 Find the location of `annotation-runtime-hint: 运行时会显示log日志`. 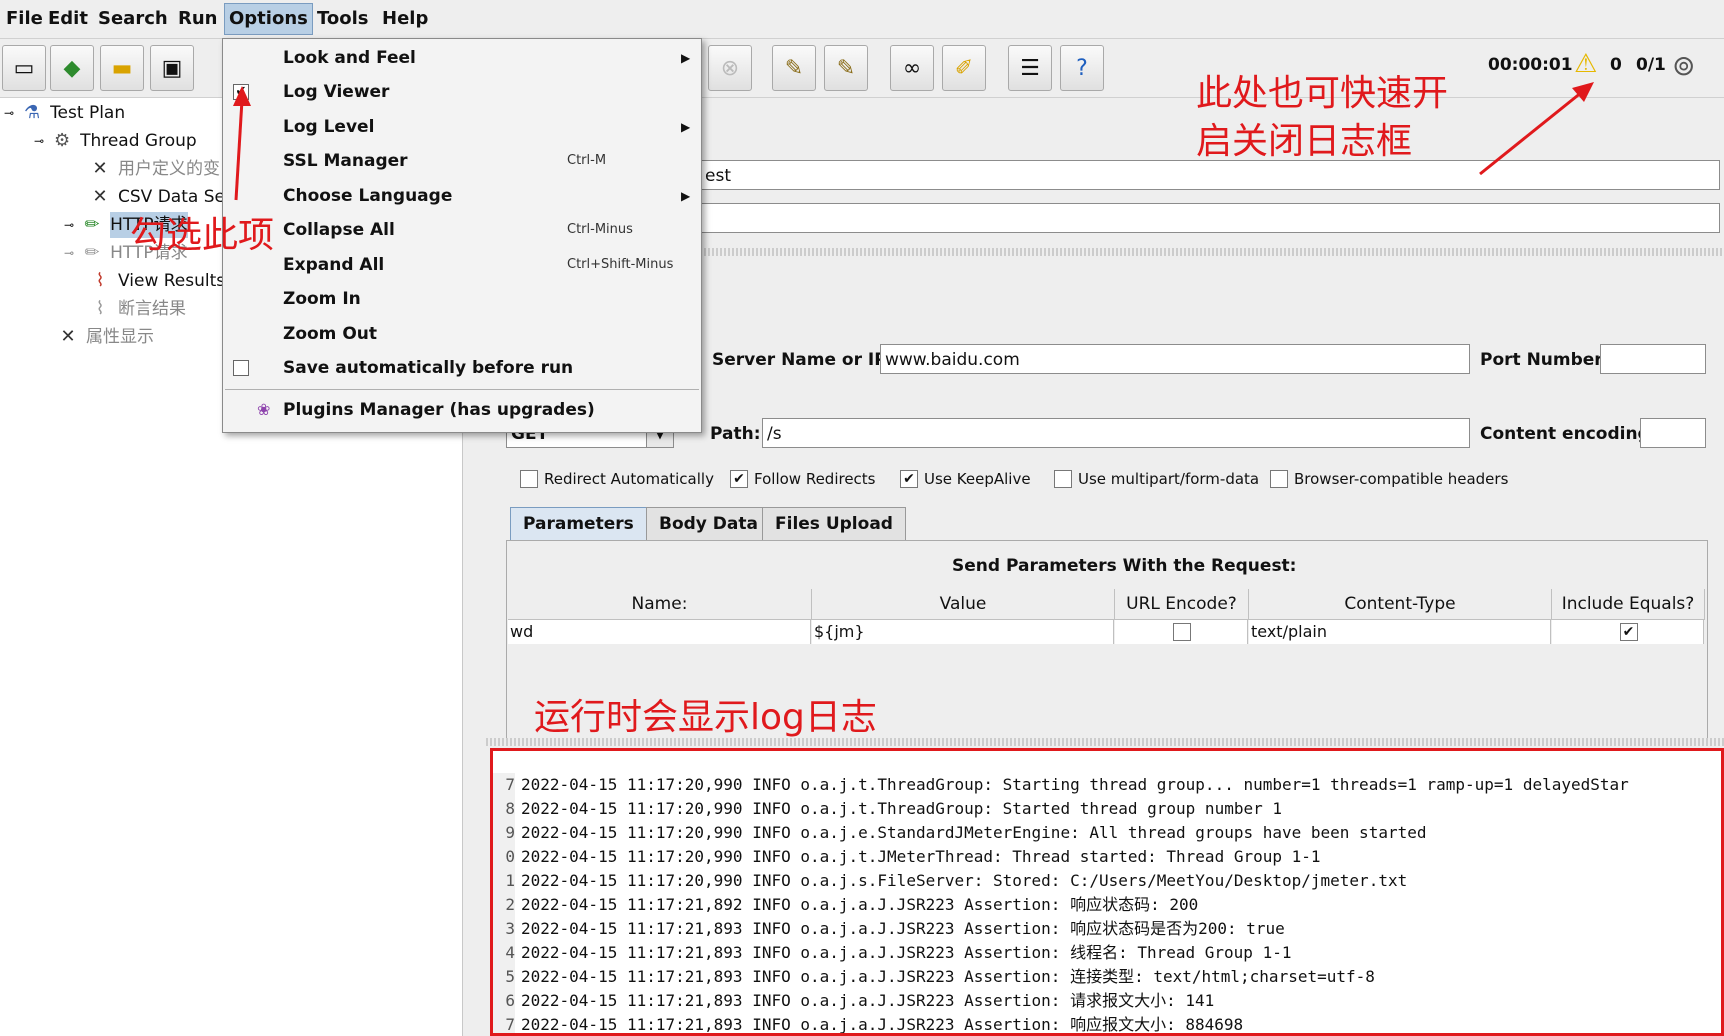

annotation-runtime-hint: 运行时会显示log日志 is located at coordinates (705, 717).